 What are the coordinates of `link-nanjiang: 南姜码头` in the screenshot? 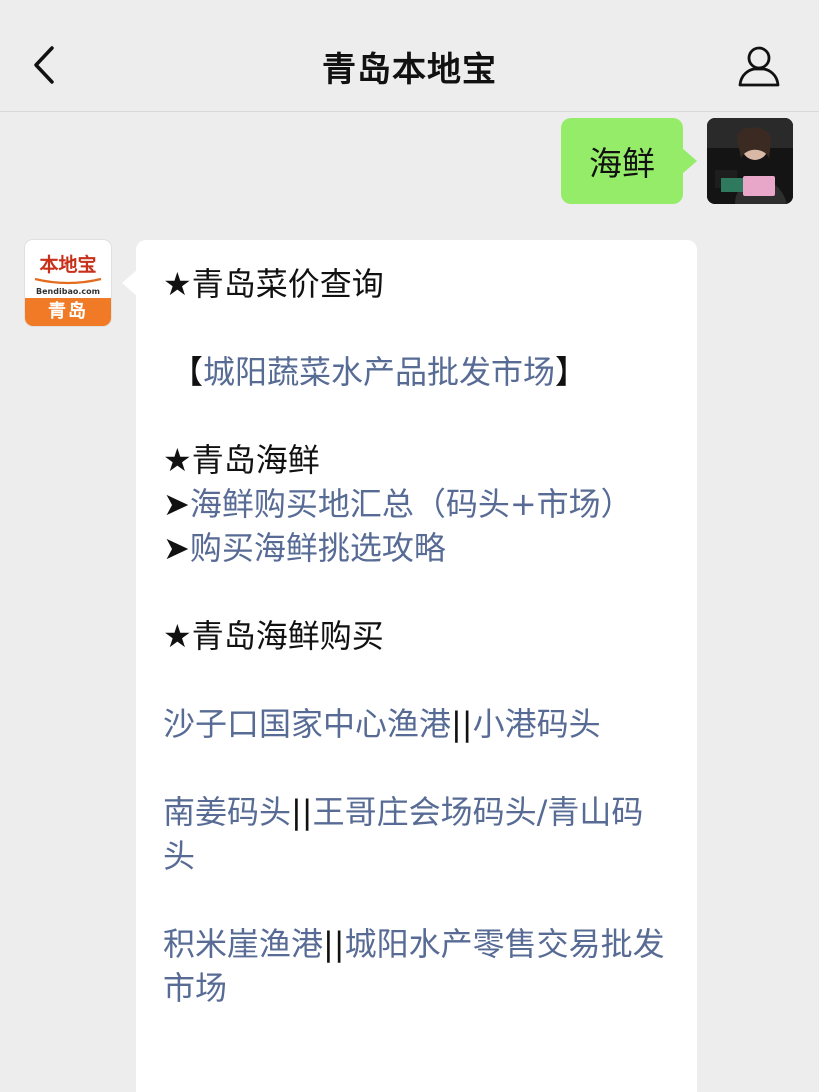 It's located at (227, 812).